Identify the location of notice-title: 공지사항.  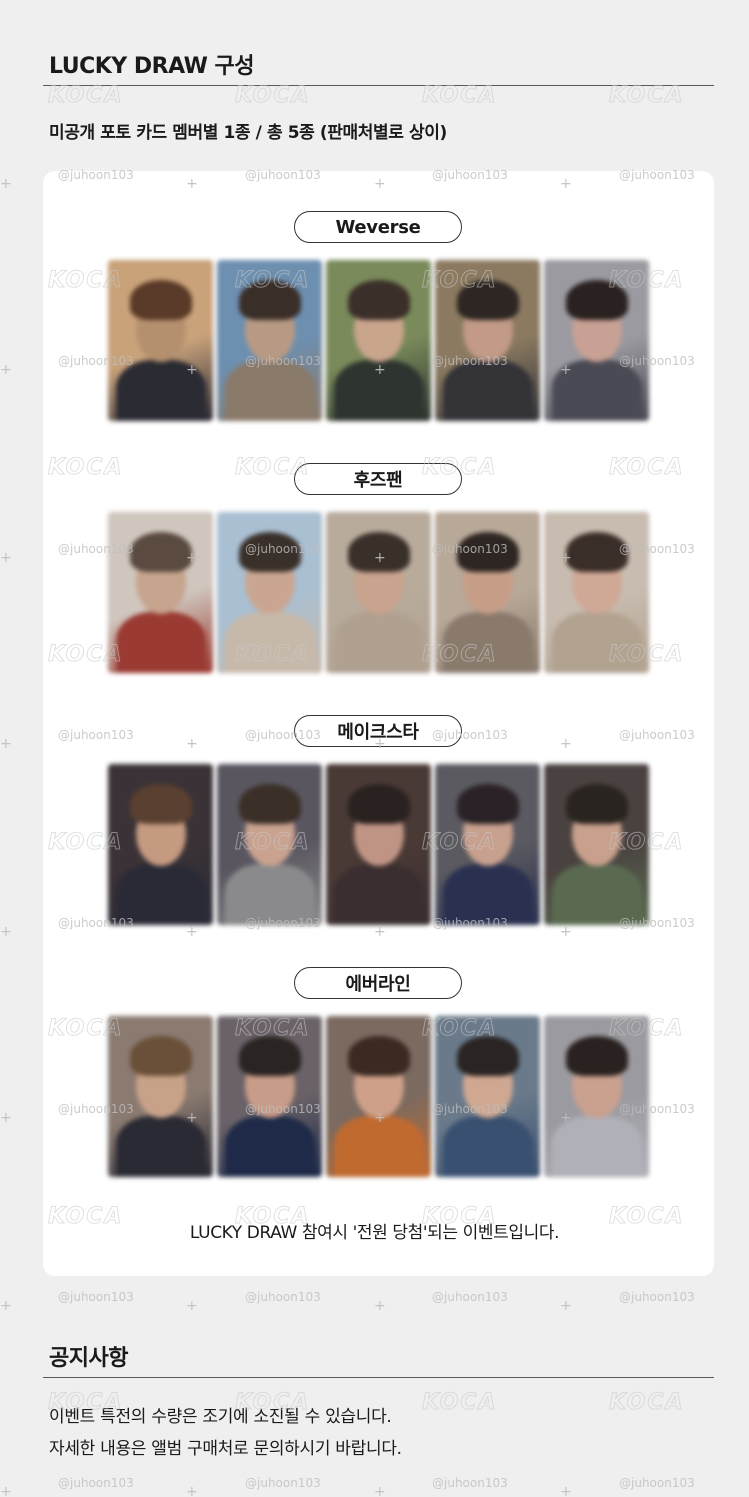
(88, 1358).